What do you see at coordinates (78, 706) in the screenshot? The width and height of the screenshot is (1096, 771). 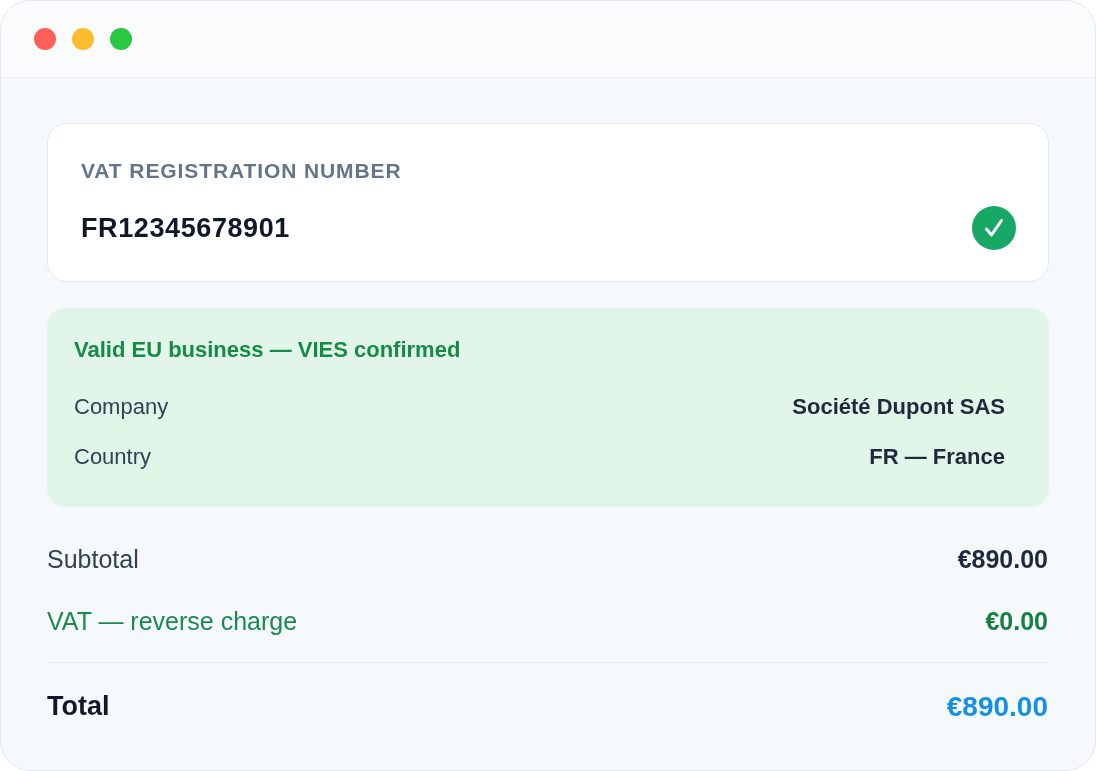 I see `summary-label: Total` at bounding box center [78, 706].